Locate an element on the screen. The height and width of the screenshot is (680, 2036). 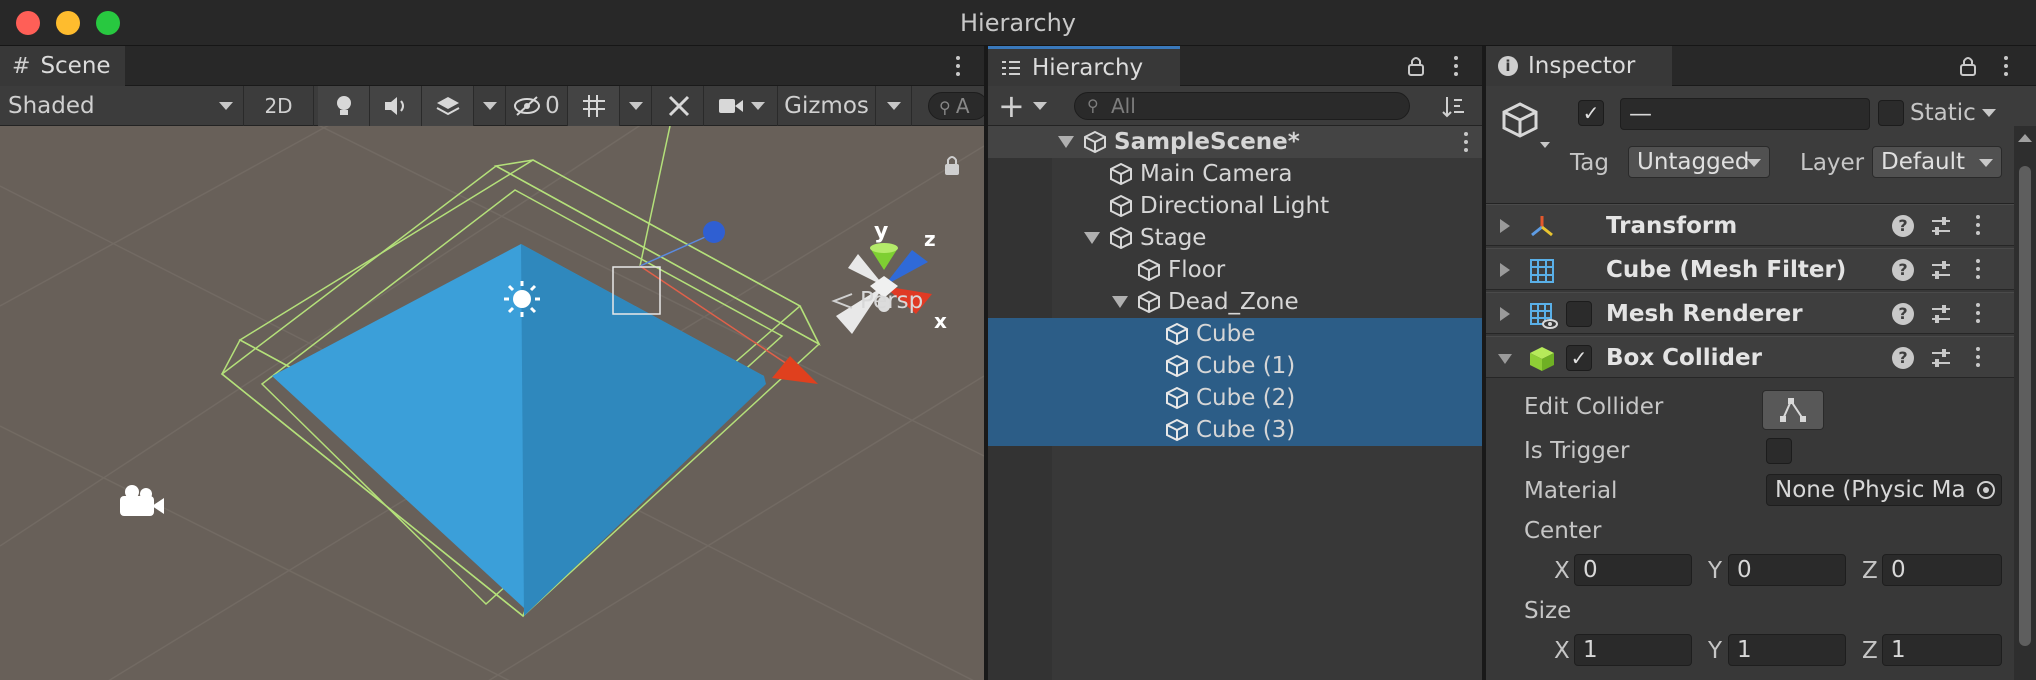
gameobject-large-icon is located at coordinates (1527, 126).